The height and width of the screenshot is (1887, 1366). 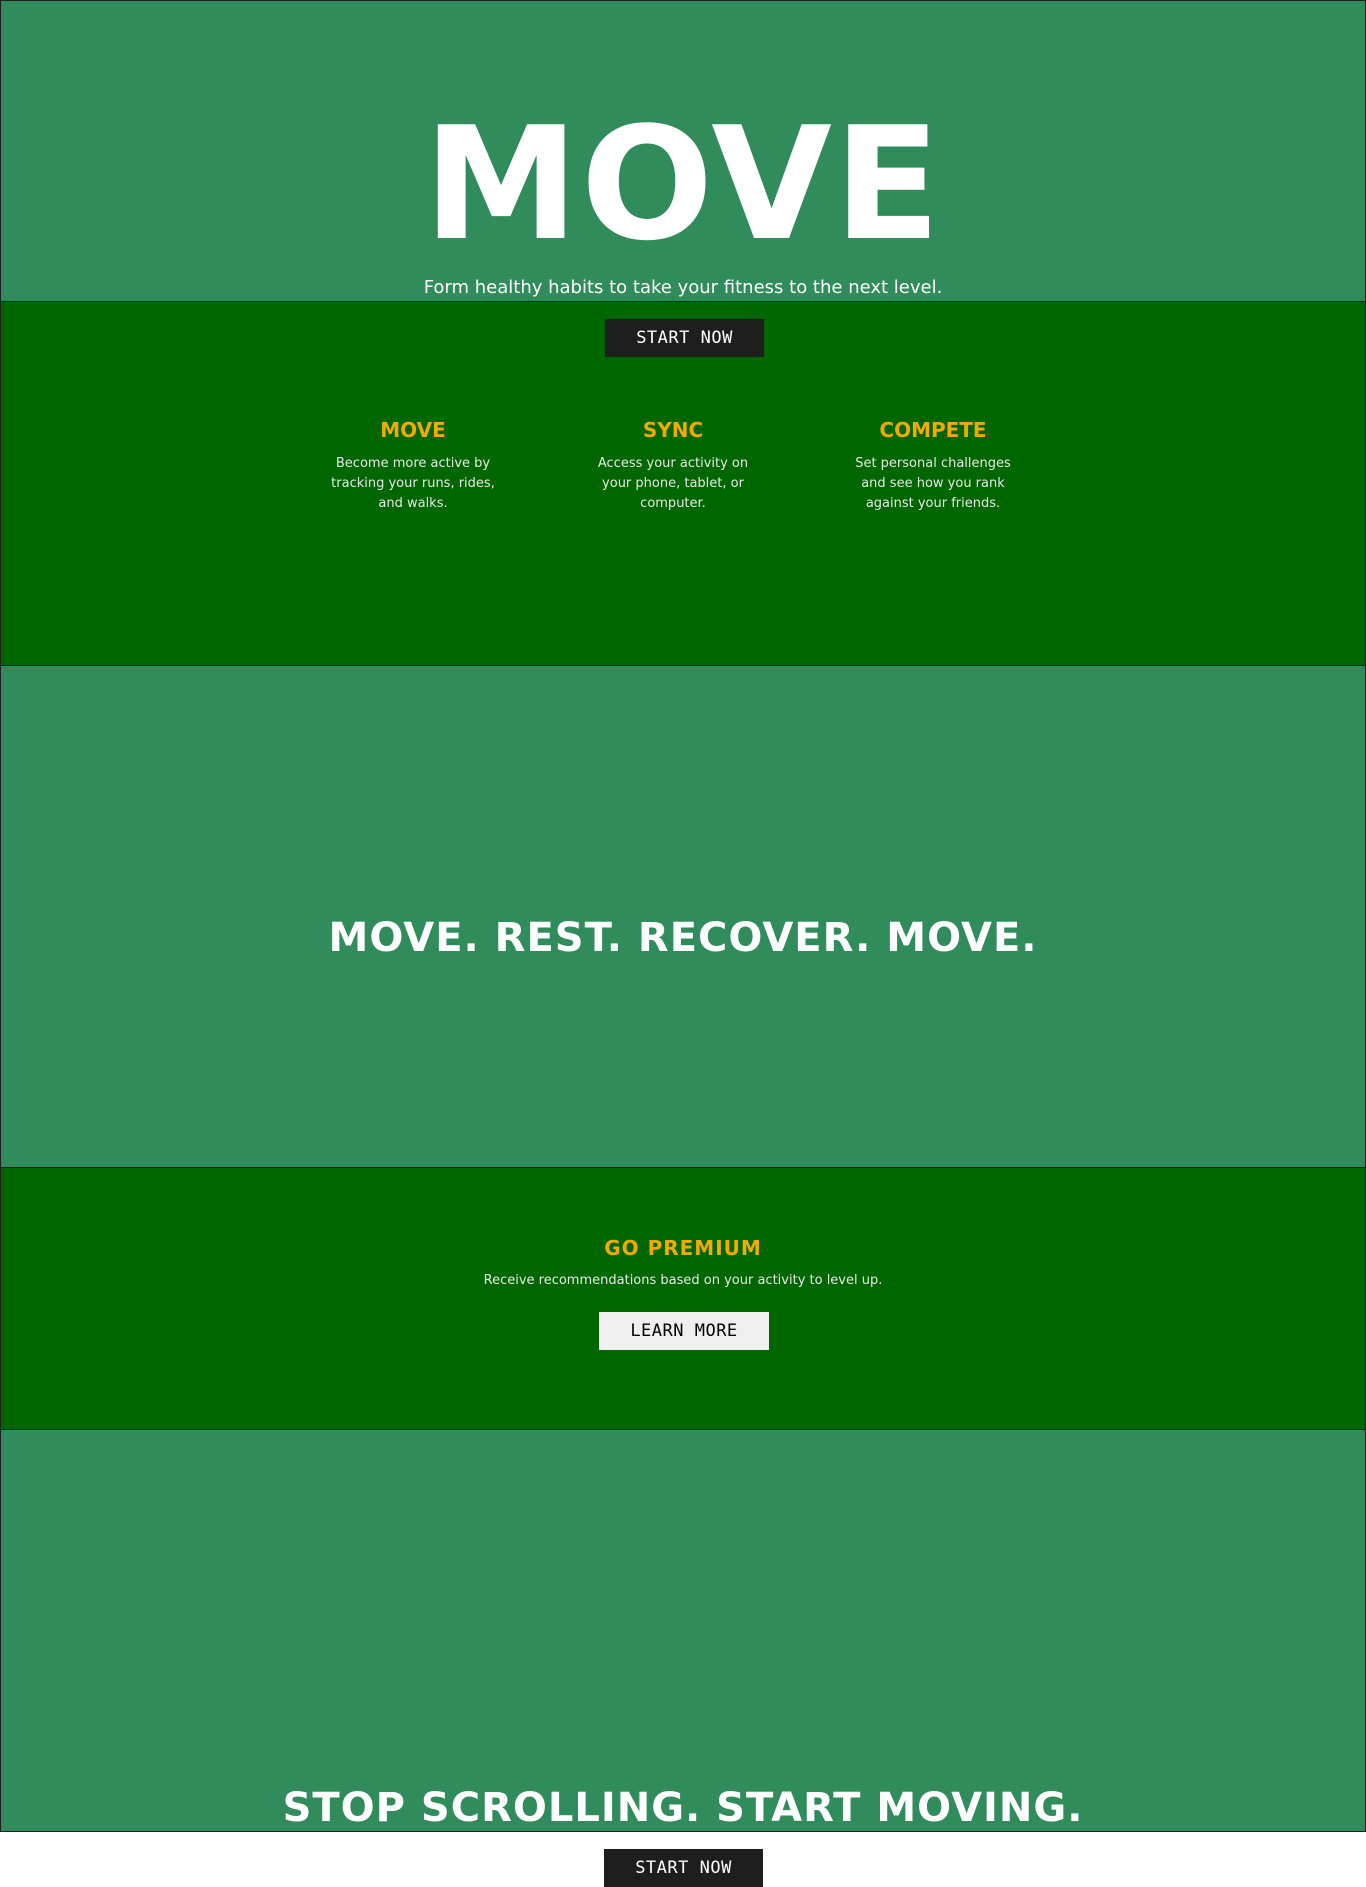 What do you see at coordinates (683, 1808) in the screenshot?
I see `closing-heading: STOP SCROLLING. START MOVING.` at bounding box center [683, 1808].